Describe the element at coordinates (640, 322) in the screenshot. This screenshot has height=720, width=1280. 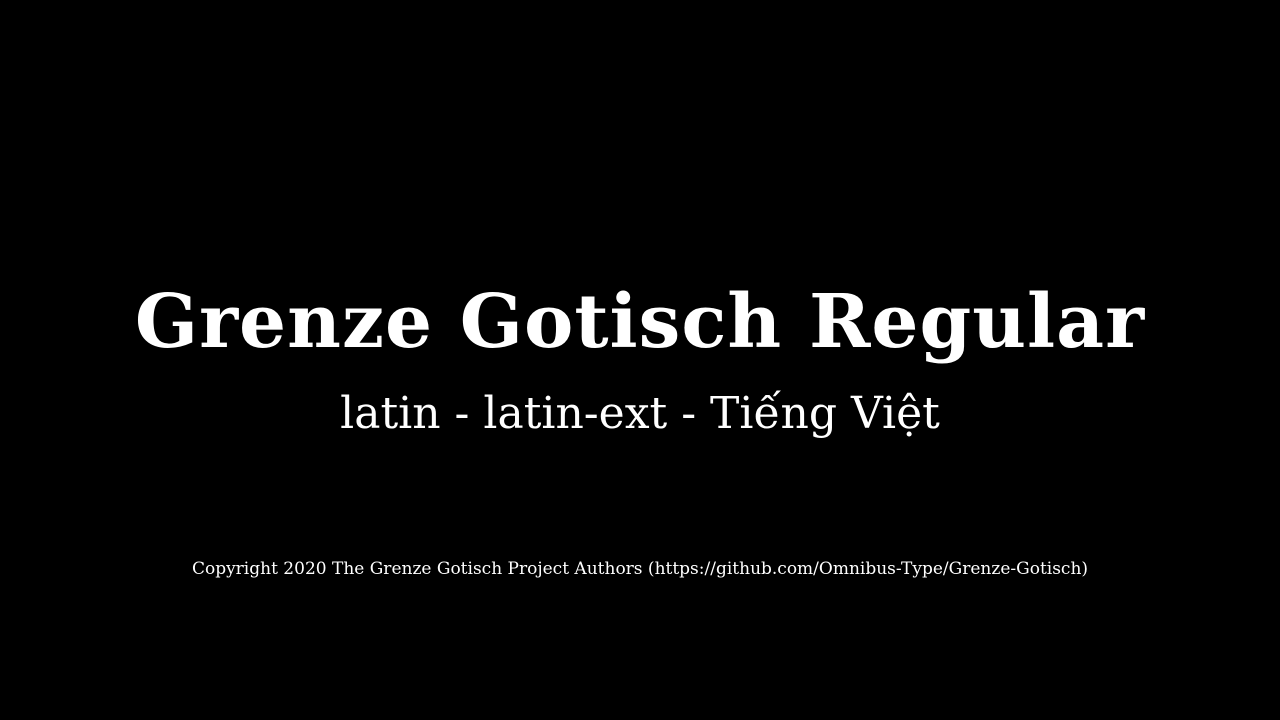
I see `font-name-title: Grenze Gotisch Regular` at that location.